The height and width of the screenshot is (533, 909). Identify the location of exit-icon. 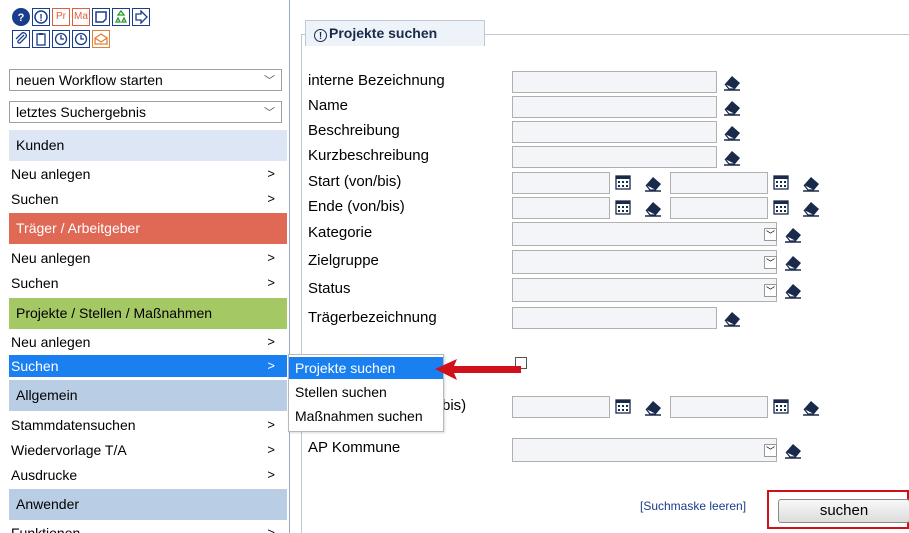
(141, 17).